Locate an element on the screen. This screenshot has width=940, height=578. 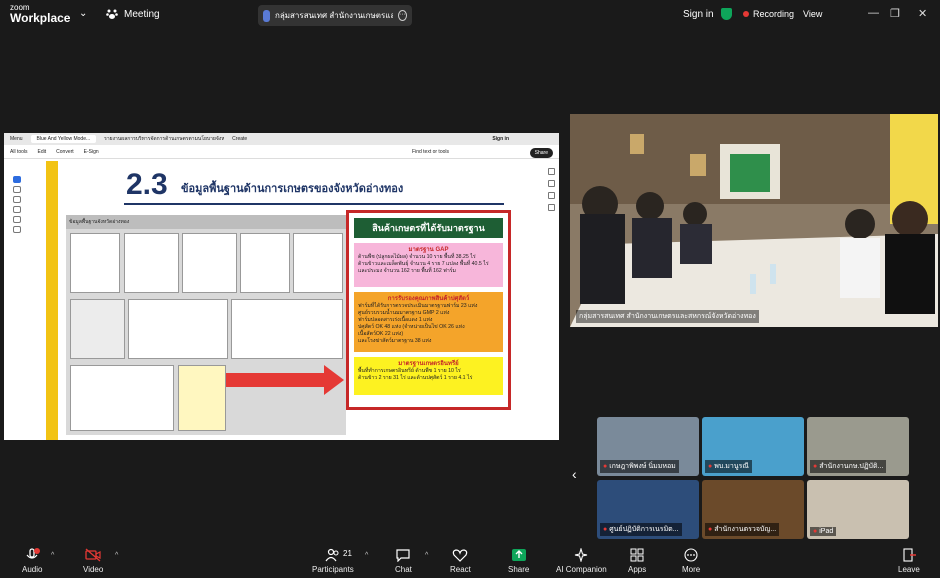
apps-button: Apps is located at coordinates (637, 561).